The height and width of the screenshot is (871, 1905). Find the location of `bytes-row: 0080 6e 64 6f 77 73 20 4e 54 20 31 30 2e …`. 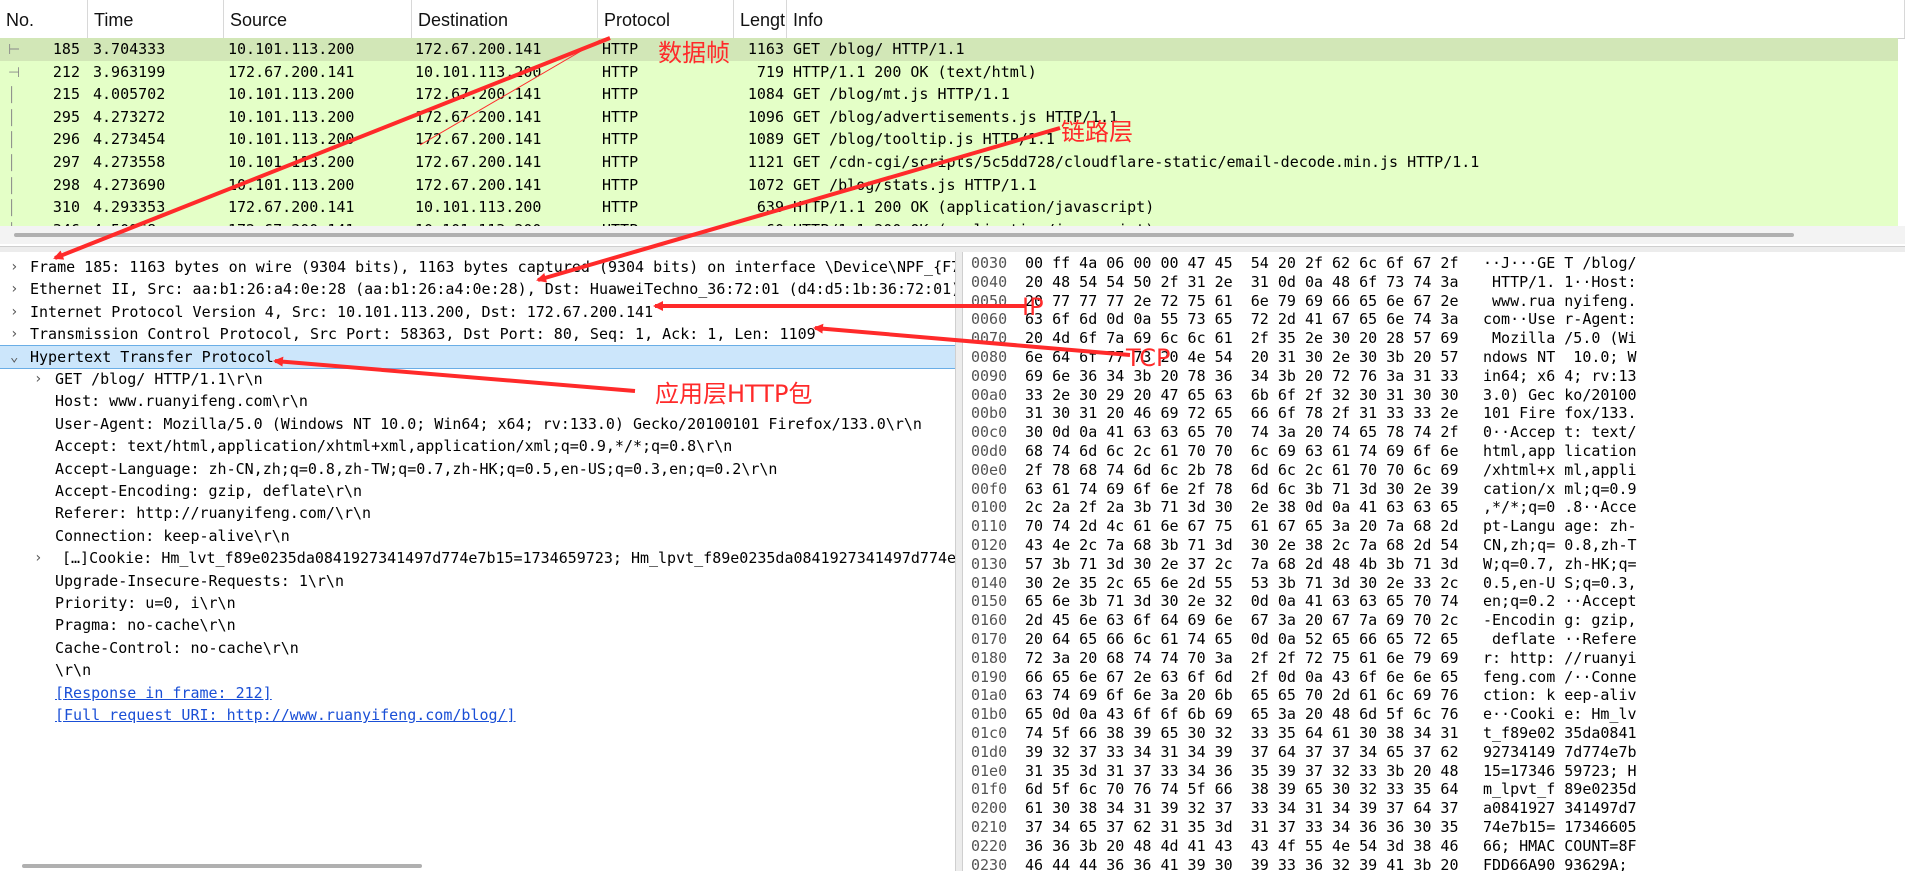

bytes-row: 0080 6e 64 6f 77 73 20 4e 54 20 31 30 2e … is located at coordinates (1434, 357).